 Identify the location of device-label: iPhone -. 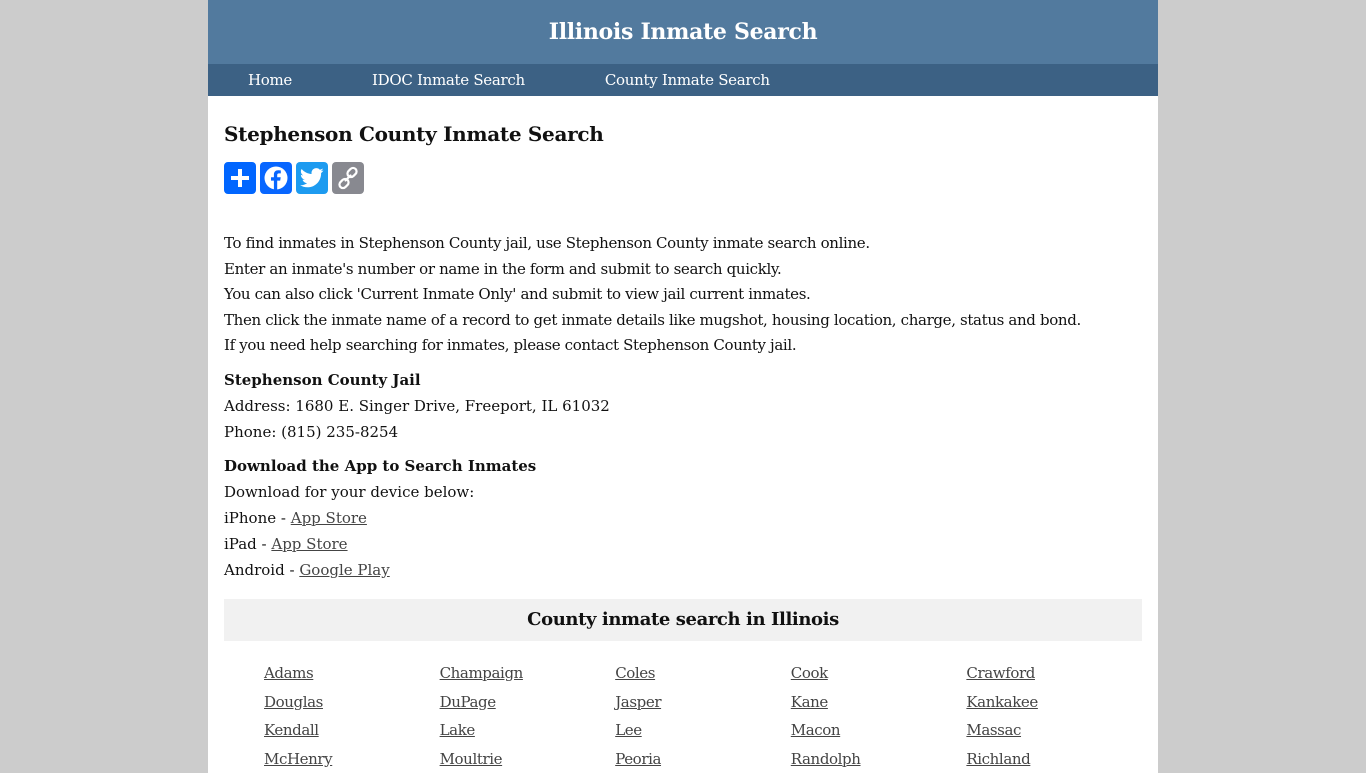
(257, 517).